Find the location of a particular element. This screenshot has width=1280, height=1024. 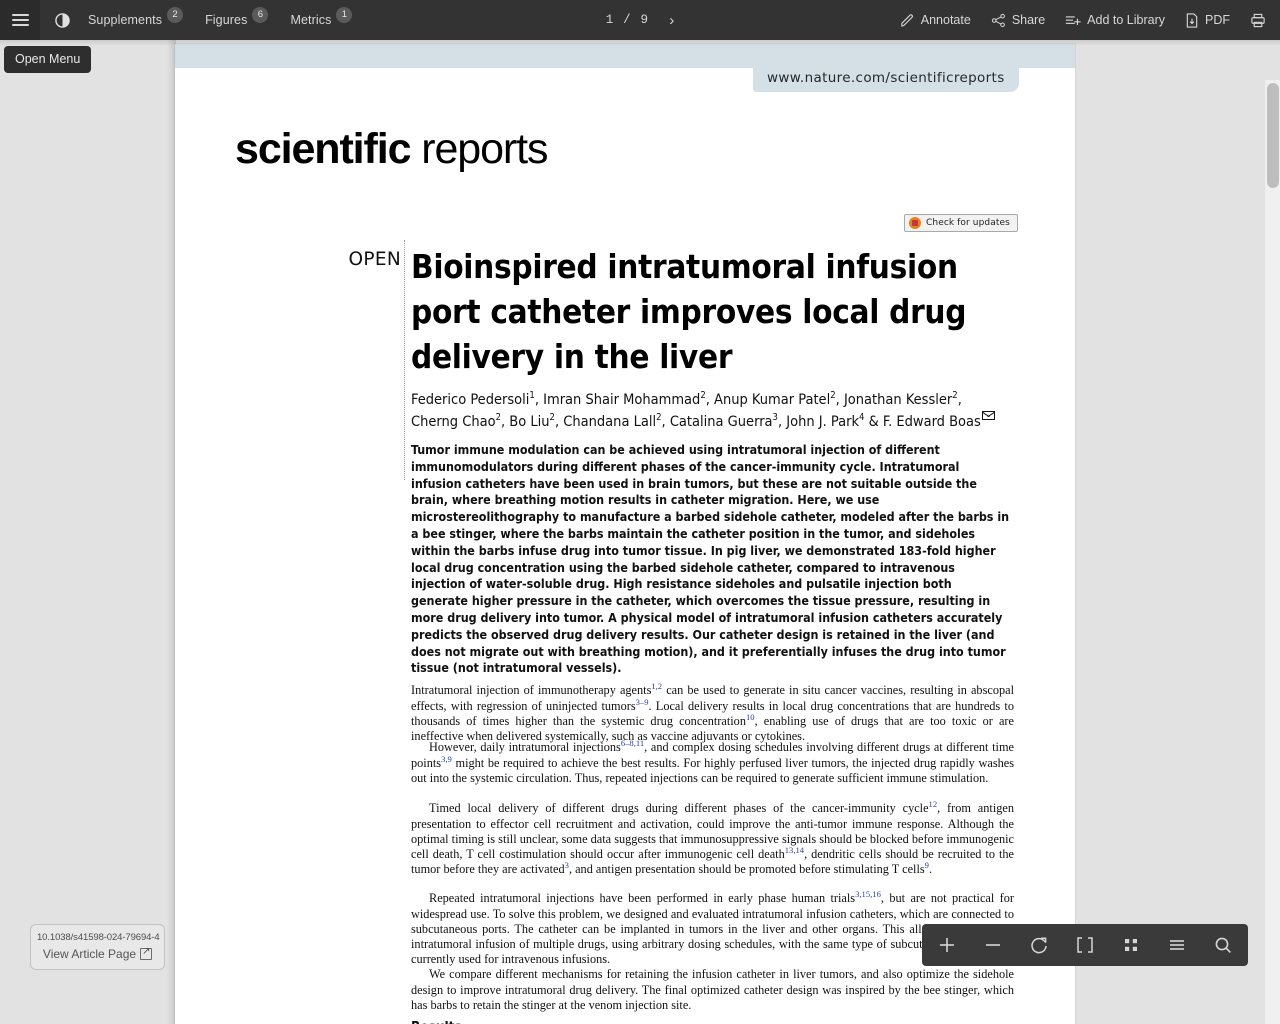

pen-icon is located at coordinates (907, 20).